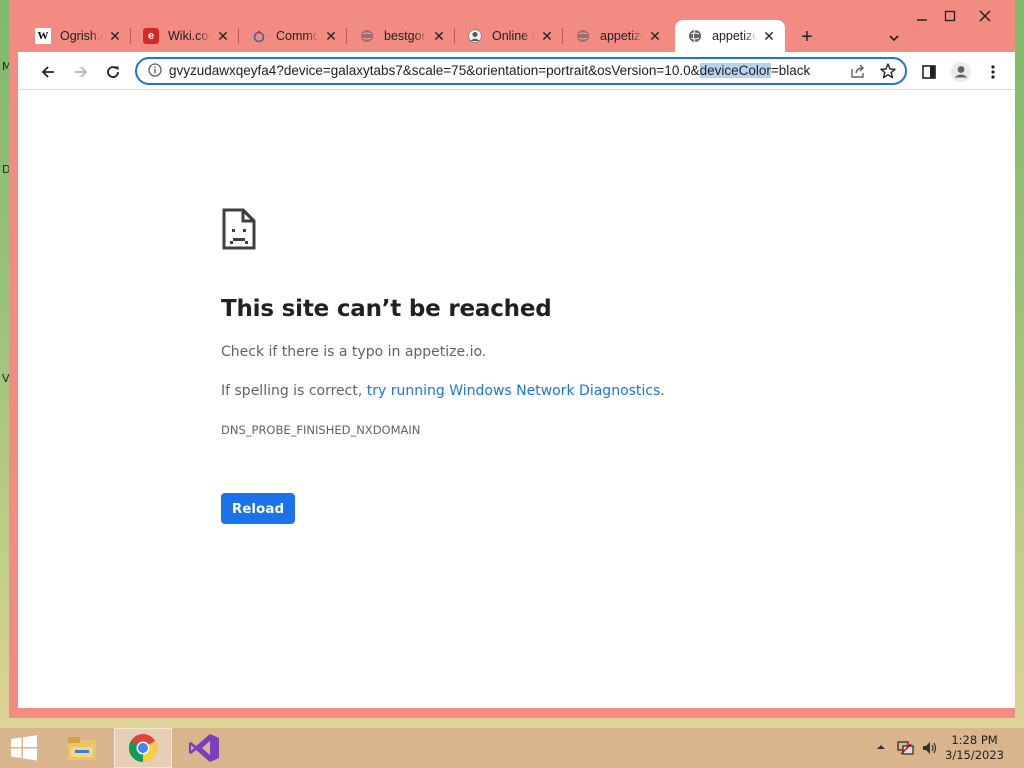 The height and width of the screenshot is (768, 1024). Describe the element at coordinates (894, 38) in the screenshot. I see `tab-search-chevron-icon` at that location.